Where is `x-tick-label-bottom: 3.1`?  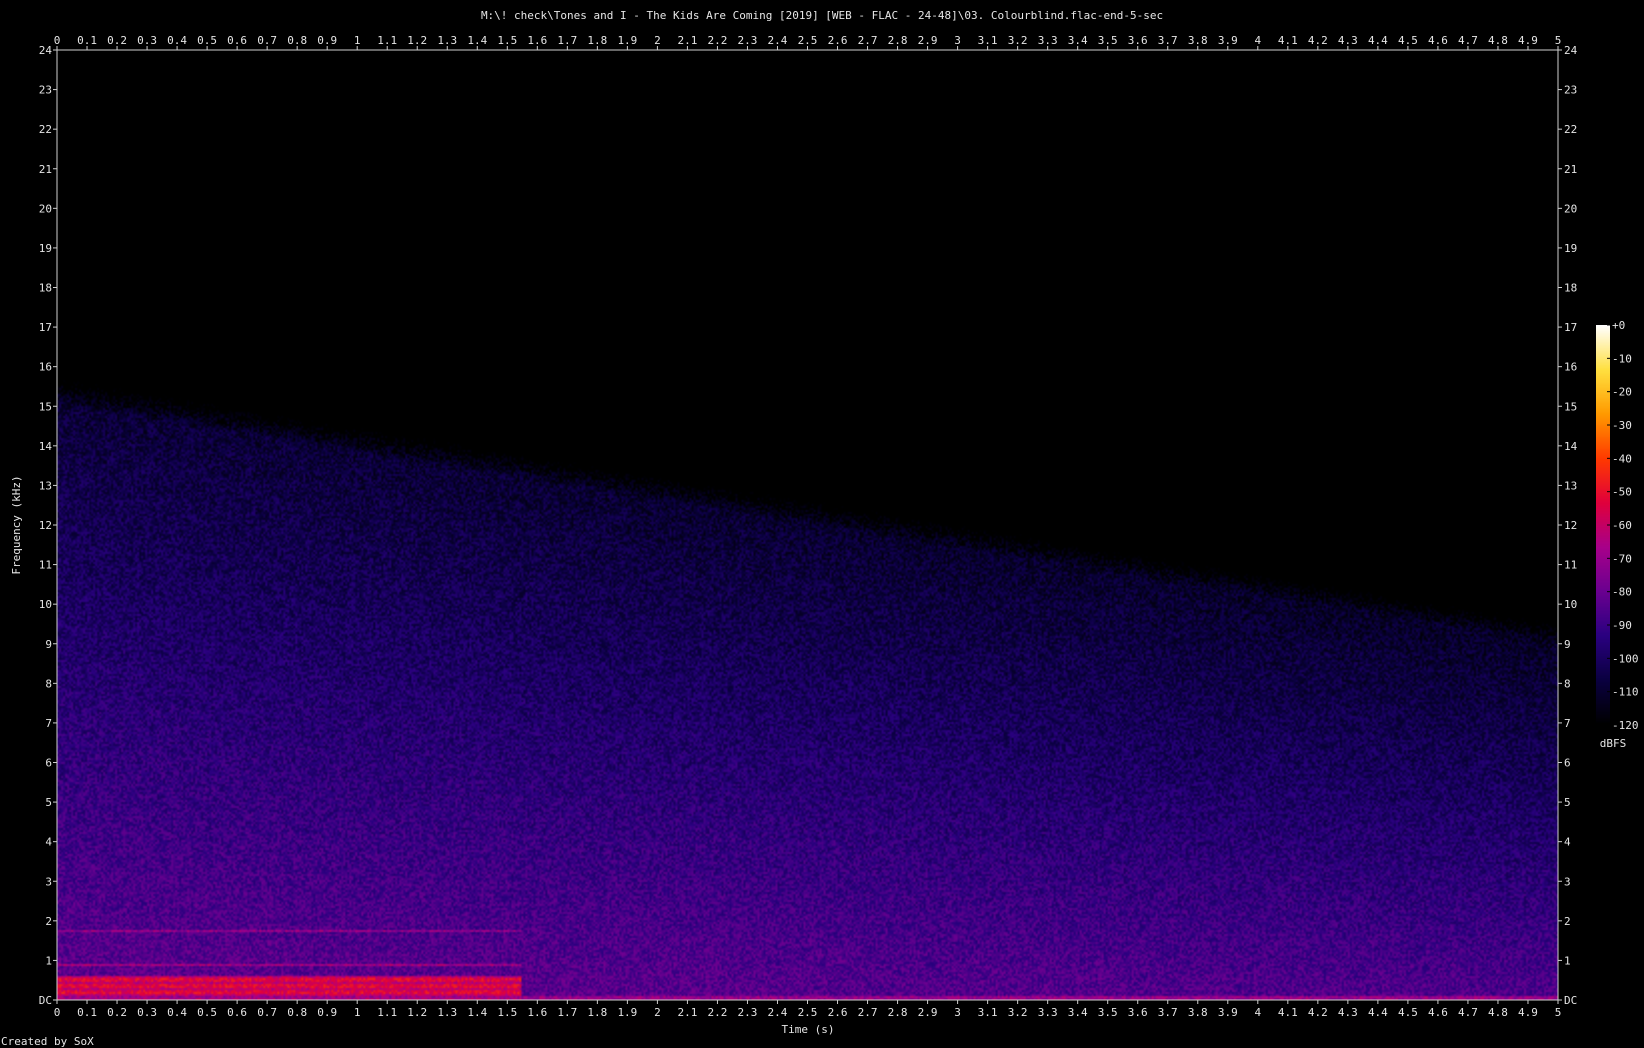
x-tick-label-bottom: 3.1 is located at coordinates (988, 1012).